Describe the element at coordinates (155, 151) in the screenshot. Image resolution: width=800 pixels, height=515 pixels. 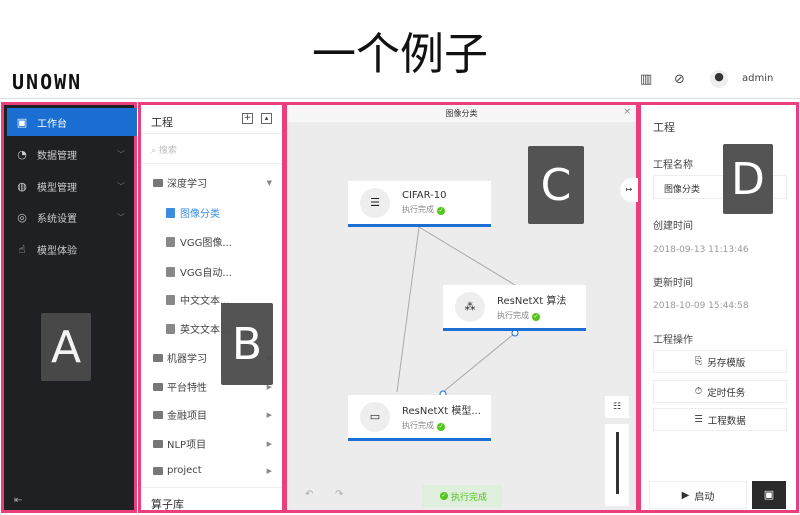
I see `search-icon: ⌕` at that location.